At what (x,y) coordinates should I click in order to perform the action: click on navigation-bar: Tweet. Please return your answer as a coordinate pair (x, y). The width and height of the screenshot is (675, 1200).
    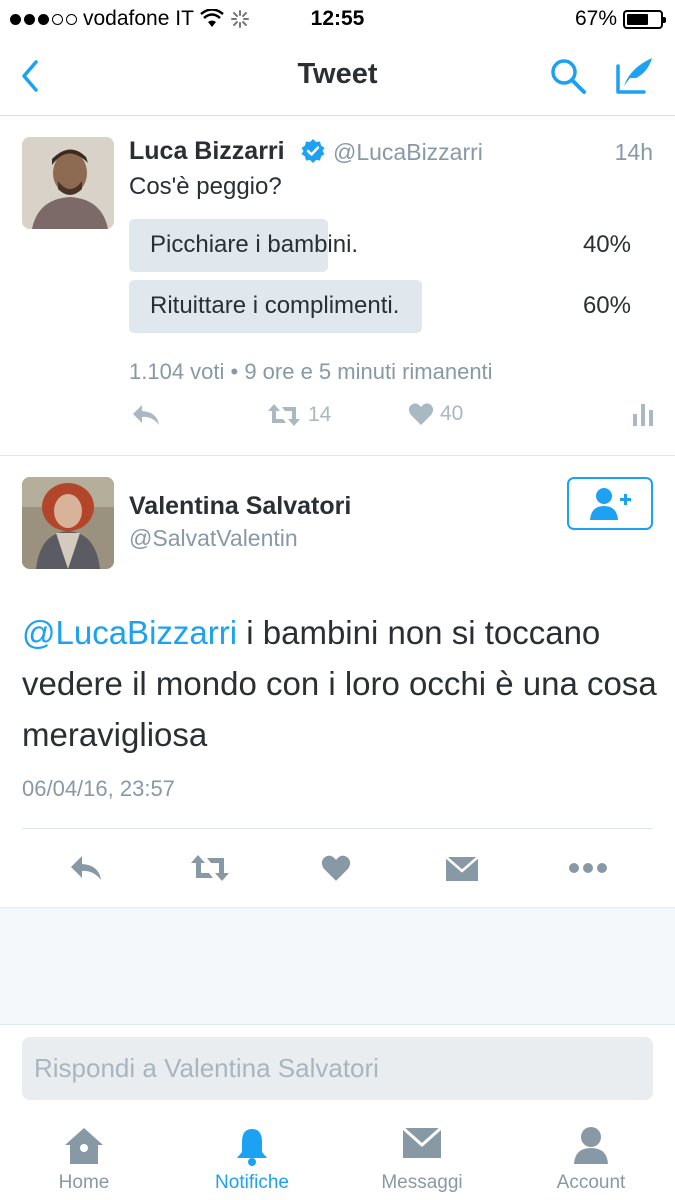
    Looking at the image, I should click on (337, 77).